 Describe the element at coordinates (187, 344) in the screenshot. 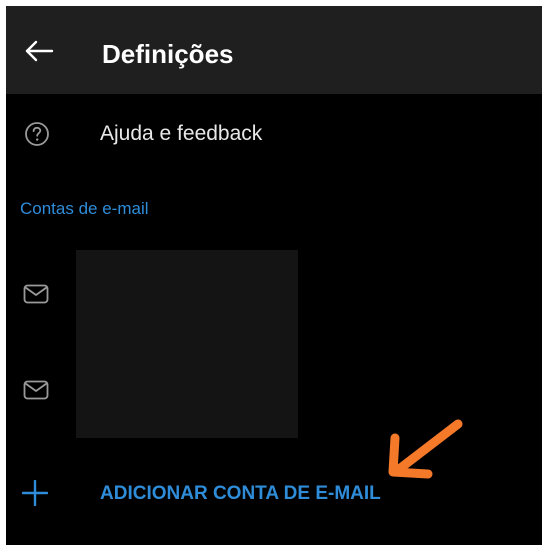

I see `redacted-account-details` at that location.